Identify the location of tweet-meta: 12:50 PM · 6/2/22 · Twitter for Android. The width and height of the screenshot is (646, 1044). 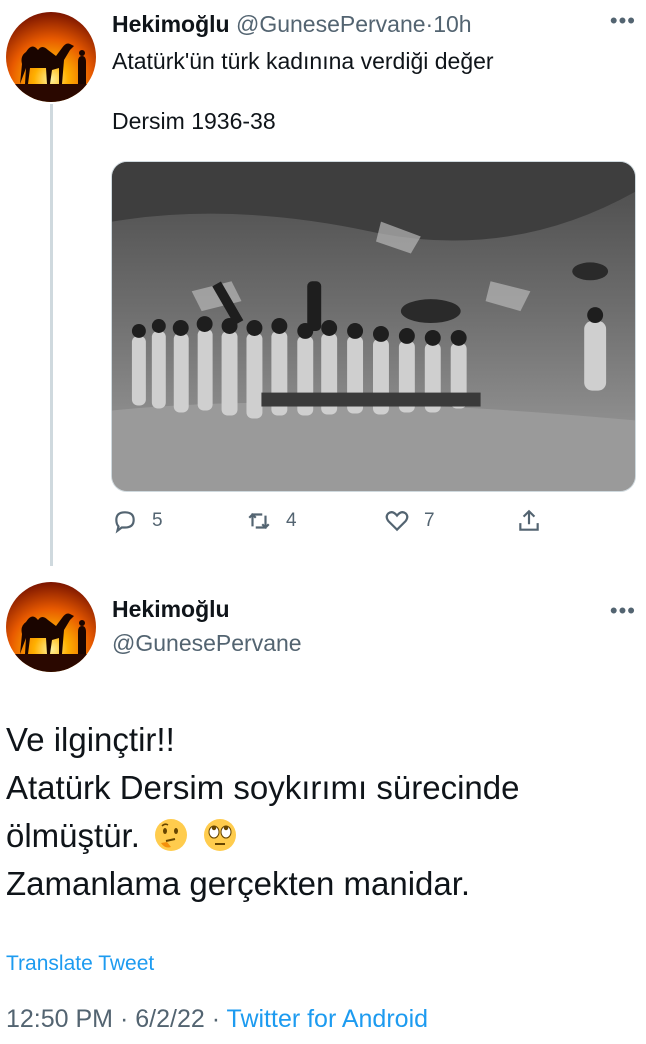
(217, 1019).